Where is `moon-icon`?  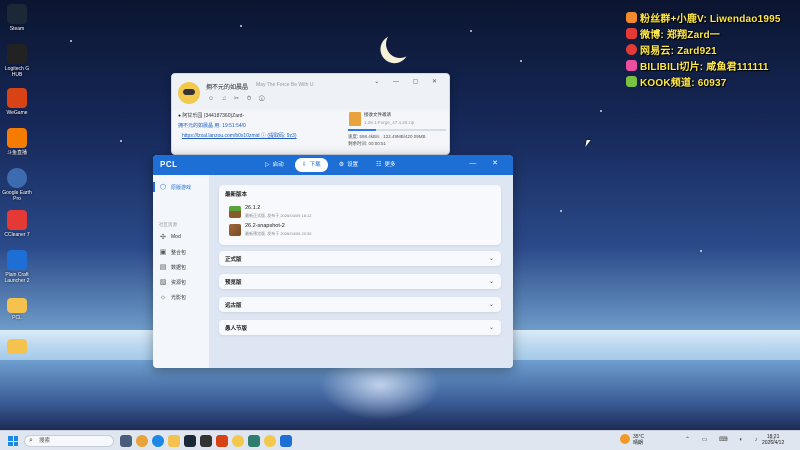
moon-icon is located at coordinates (400, 44).